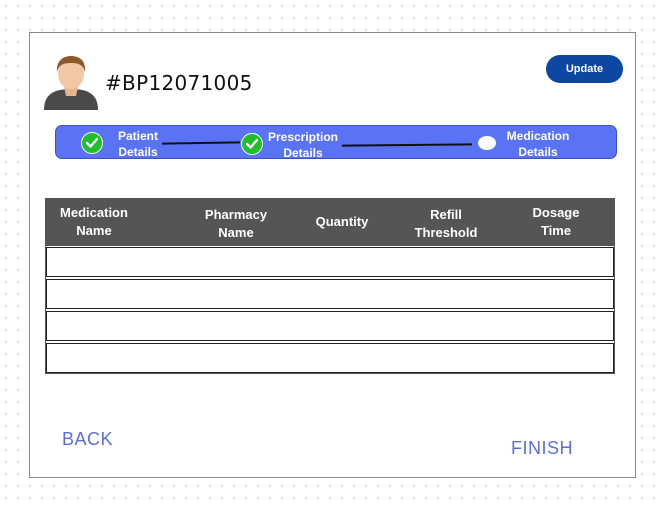  I want to click on user-avatar-icon, so click(71, 82).